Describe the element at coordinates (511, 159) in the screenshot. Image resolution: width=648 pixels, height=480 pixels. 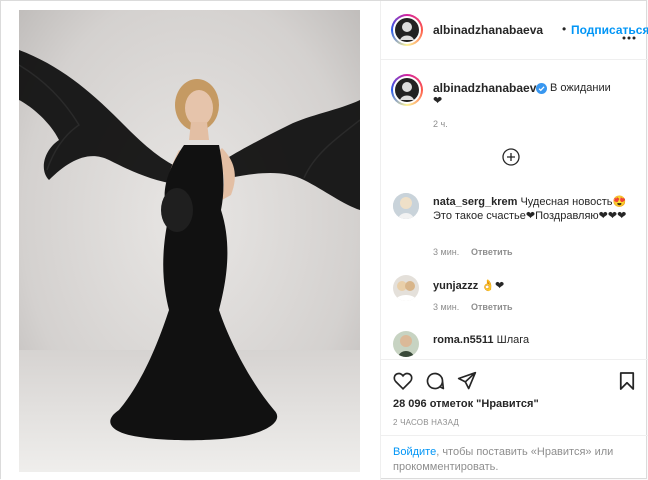
I see `plus-circle-icon` at that location.